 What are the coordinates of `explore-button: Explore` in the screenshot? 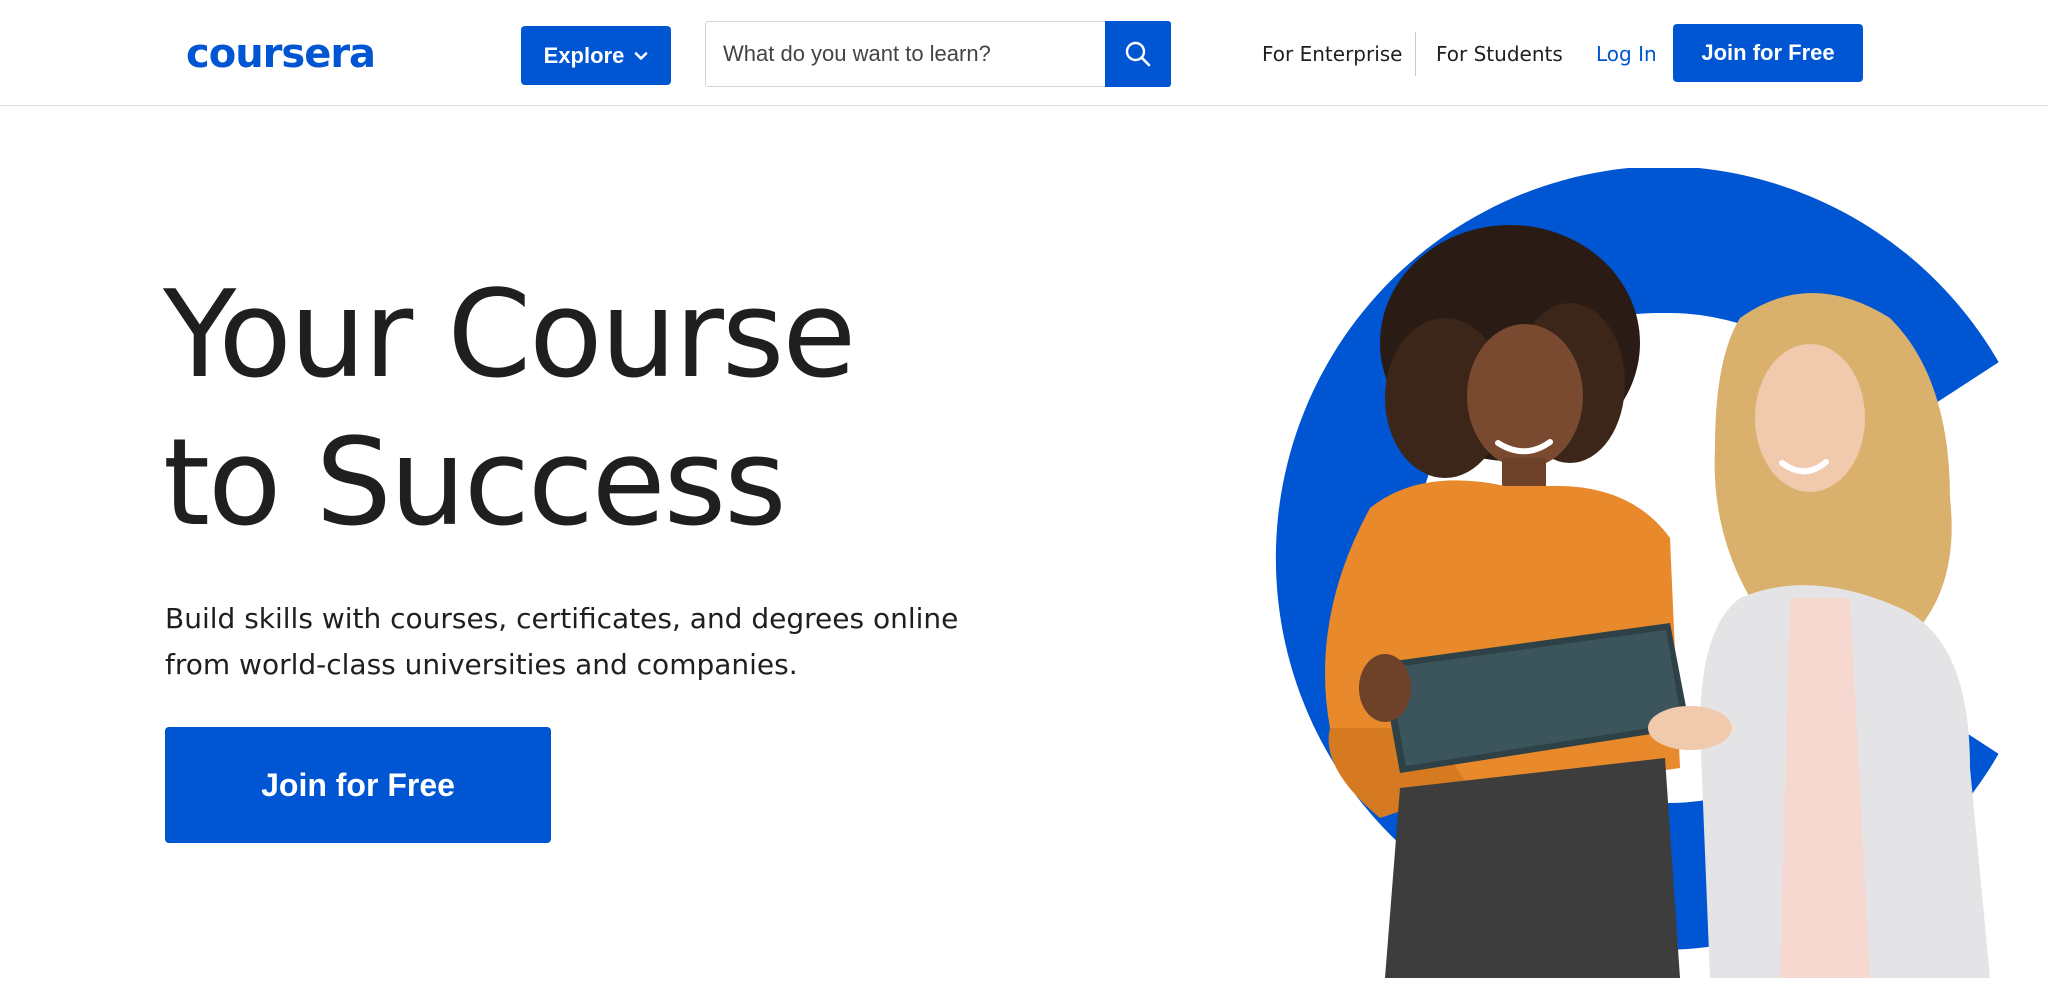 It's located at (596, 55).